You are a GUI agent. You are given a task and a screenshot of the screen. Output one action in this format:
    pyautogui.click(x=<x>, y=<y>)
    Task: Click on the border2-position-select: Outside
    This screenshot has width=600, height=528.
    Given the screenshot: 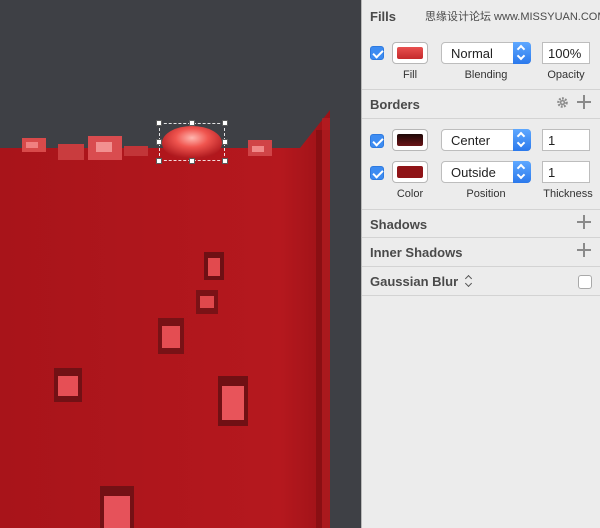 What is the action you would take?
    pyautogui.click(x=486, y=172)
    